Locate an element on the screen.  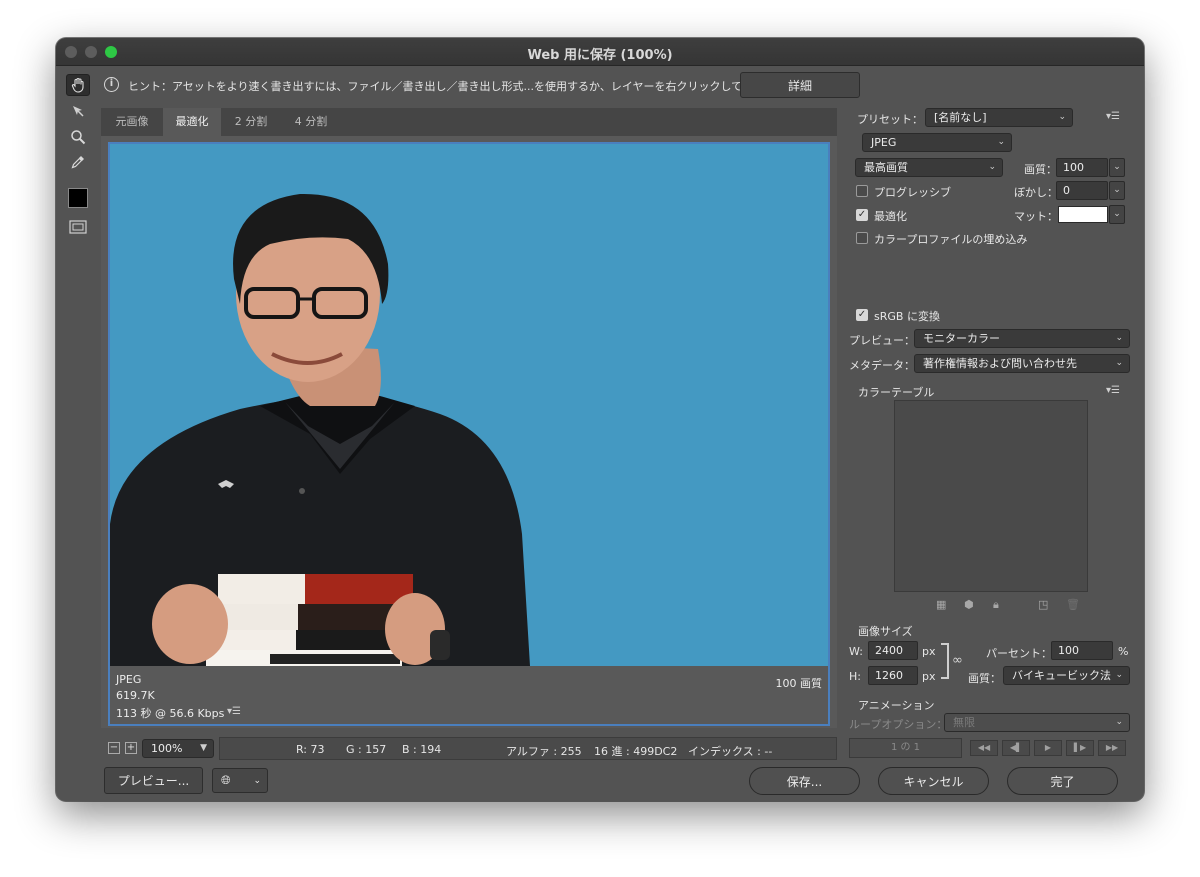
embed-profile-label: カラープロファイルの埋め込み is located at coordinates (951, 239).